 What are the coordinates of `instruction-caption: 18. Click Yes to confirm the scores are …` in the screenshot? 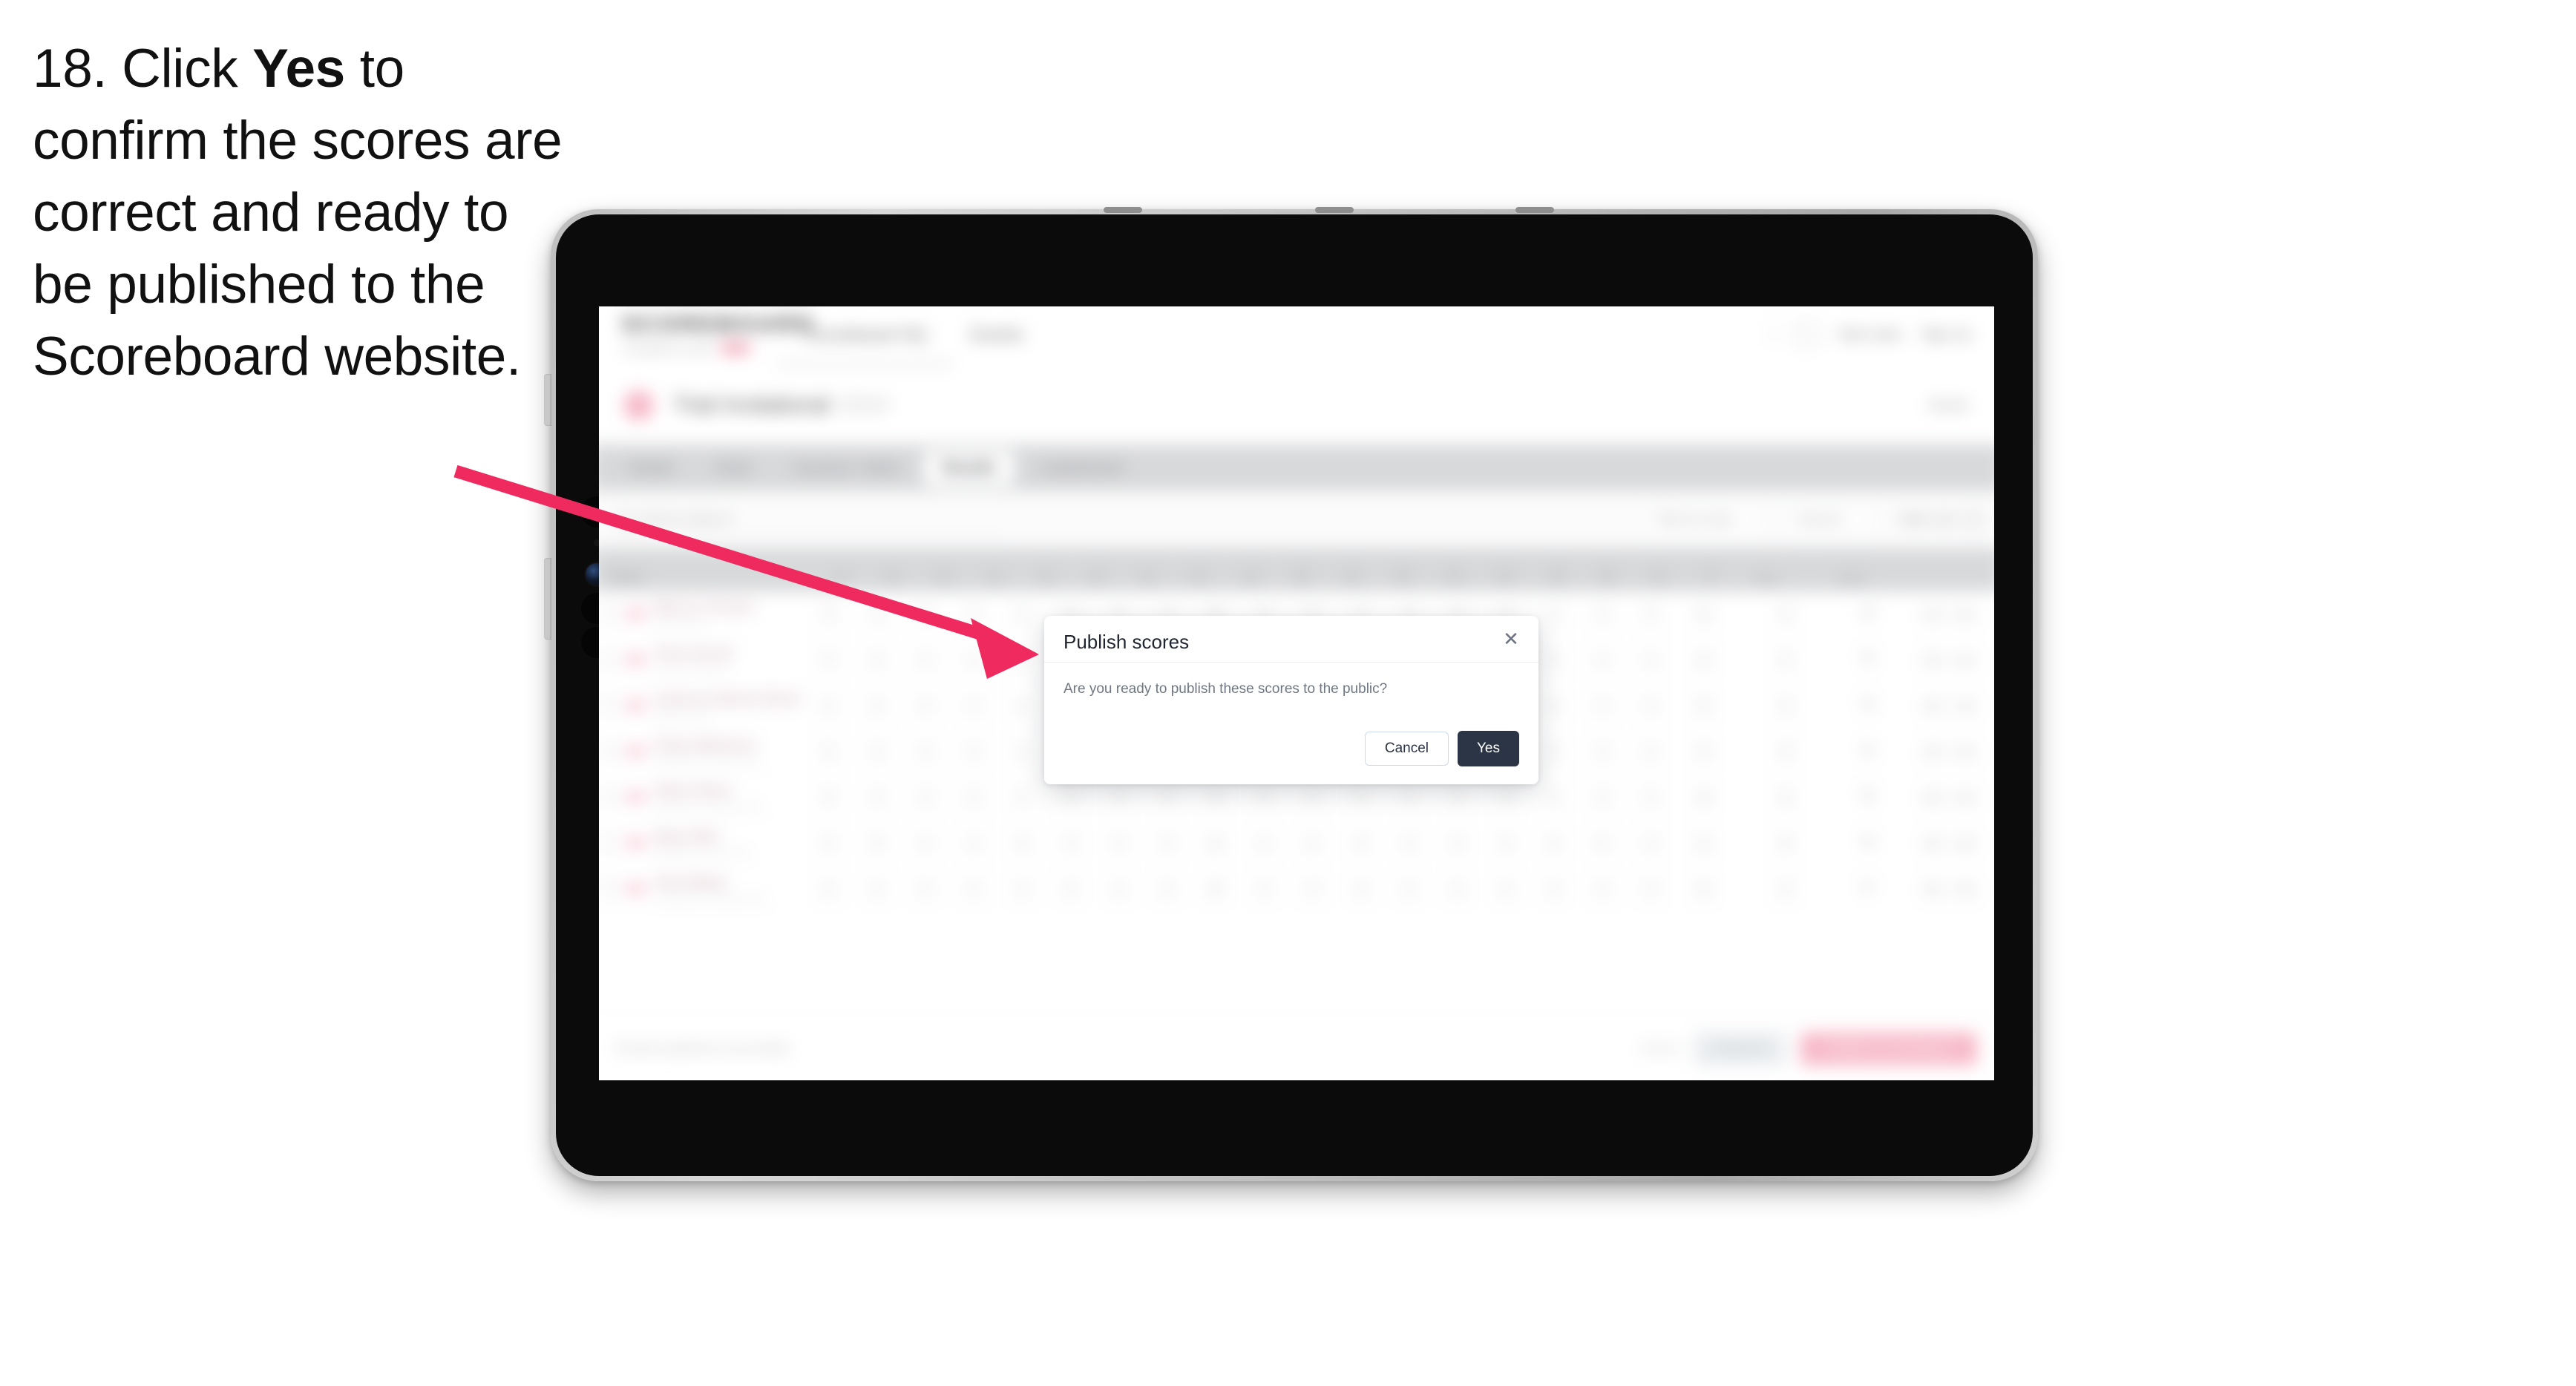 It's located at (303, 213).